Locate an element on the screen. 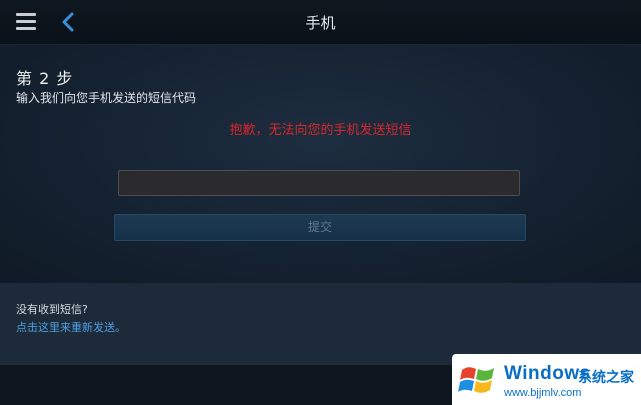 The width and height of the screenshot is (641, 405). windows-logo-icon is located at coordinates (478, 379).